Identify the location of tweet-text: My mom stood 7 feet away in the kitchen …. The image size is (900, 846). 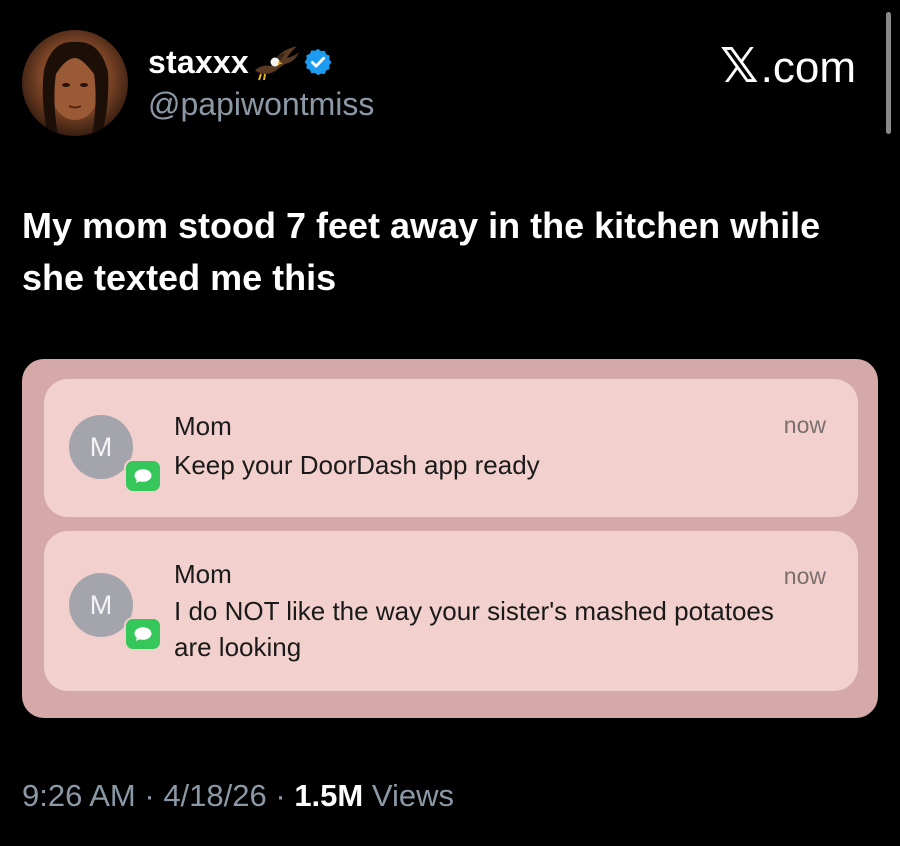
(421, 251).